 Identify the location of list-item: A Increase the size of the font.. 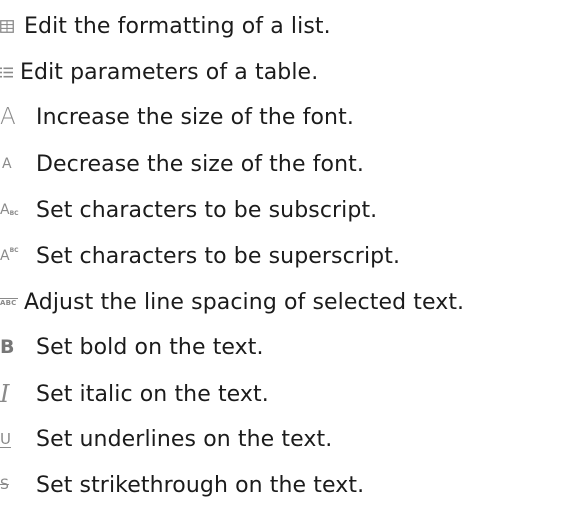
(177, 117).